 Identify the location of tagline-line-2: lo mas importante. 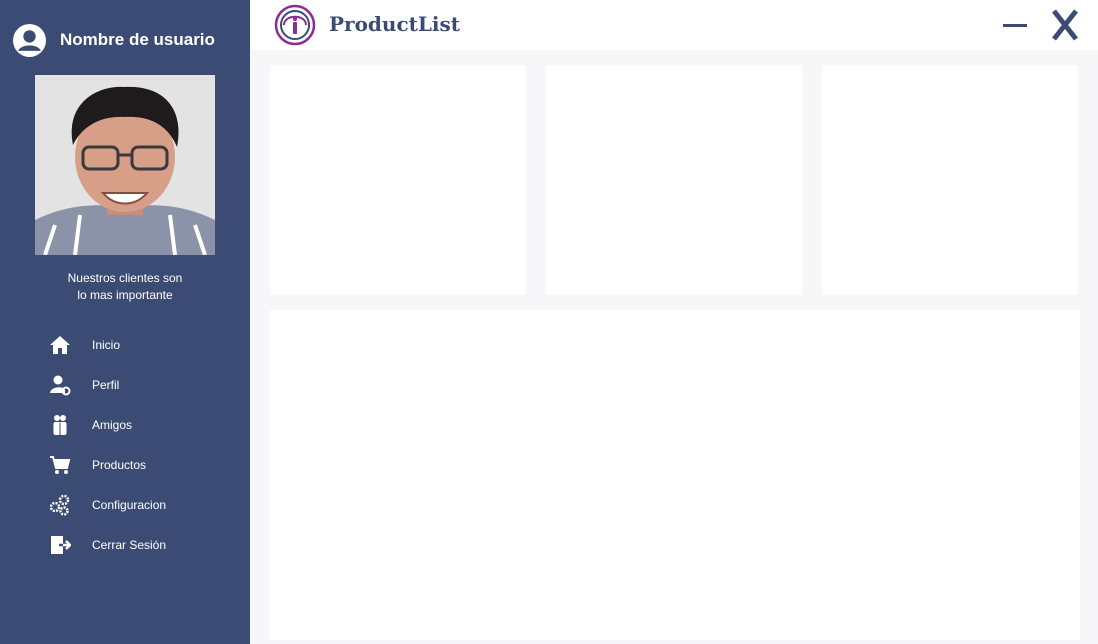
(125, 295).